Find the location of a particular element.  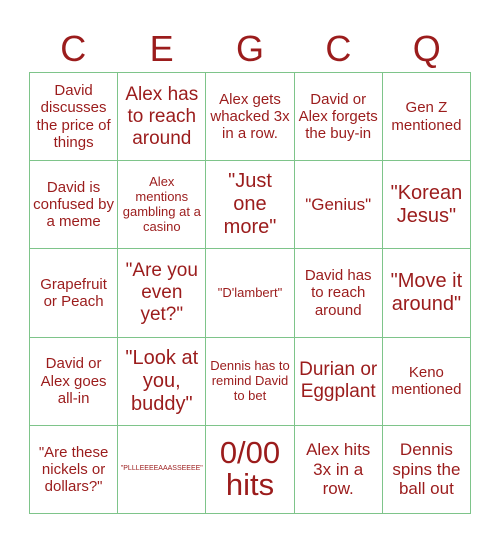

bingo-cell-text: 0/00 hits is located at coordinates (250, 468).